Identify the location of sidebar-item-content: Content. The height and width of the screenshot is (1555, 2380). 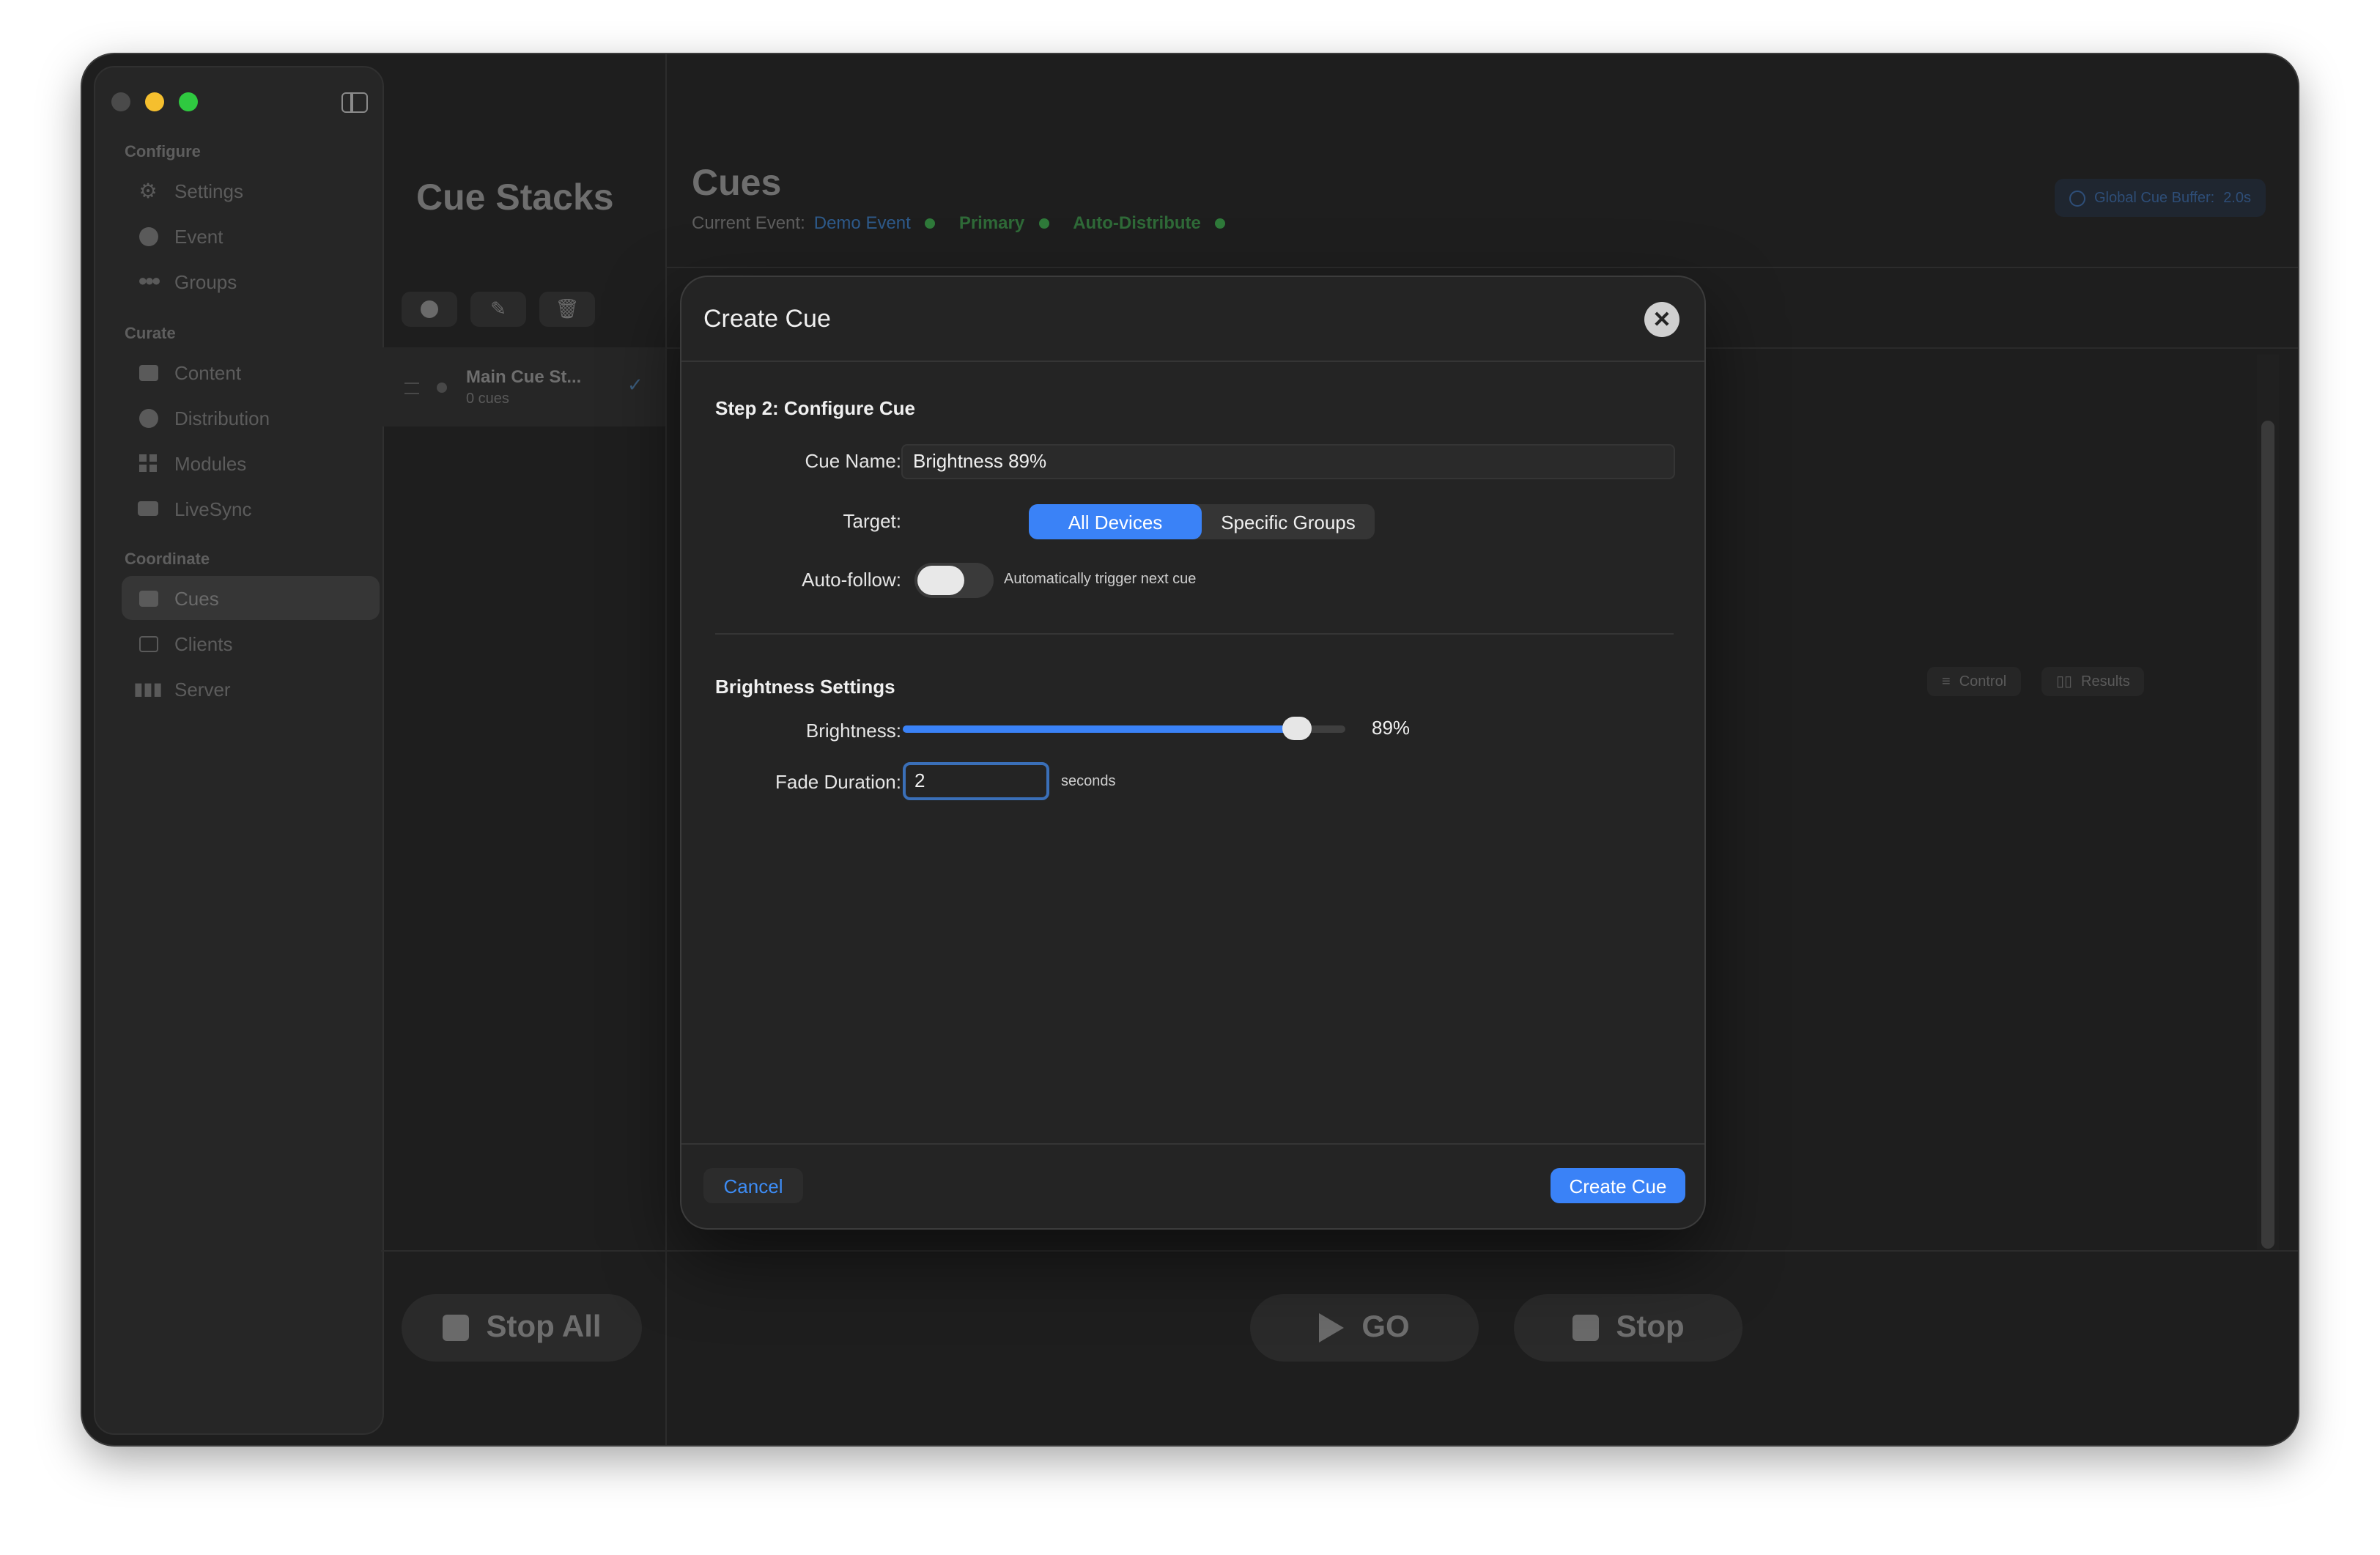
(251, 372).